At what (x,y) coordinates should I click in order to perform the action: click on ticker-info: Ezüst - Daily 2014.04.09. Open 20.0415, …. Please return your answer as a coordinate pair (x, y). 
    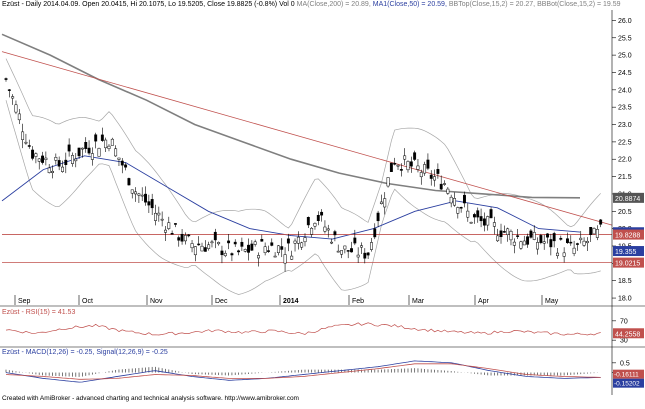
    Looking at the image, I should click on (148, 4).